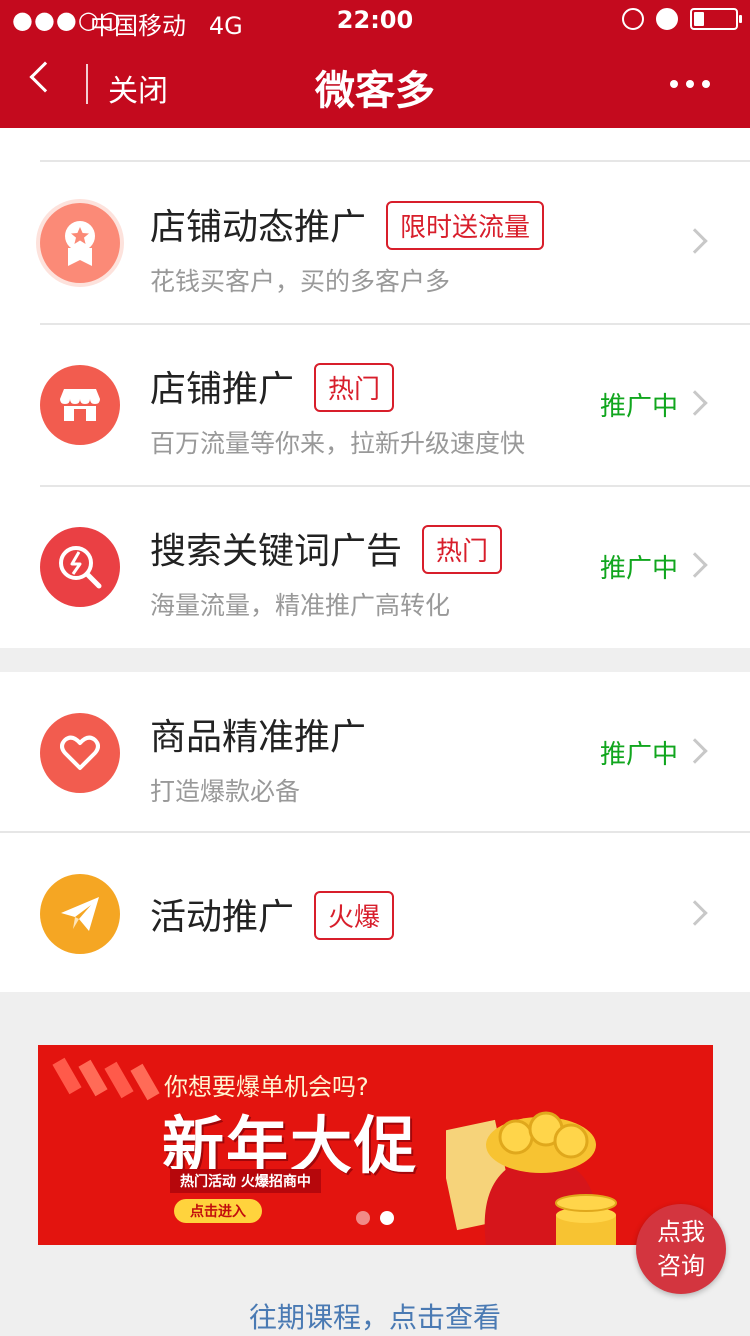 The image size is (750, 1336). I want to click on item-title: 搜索关键词广告 热门, so click(326, 550).